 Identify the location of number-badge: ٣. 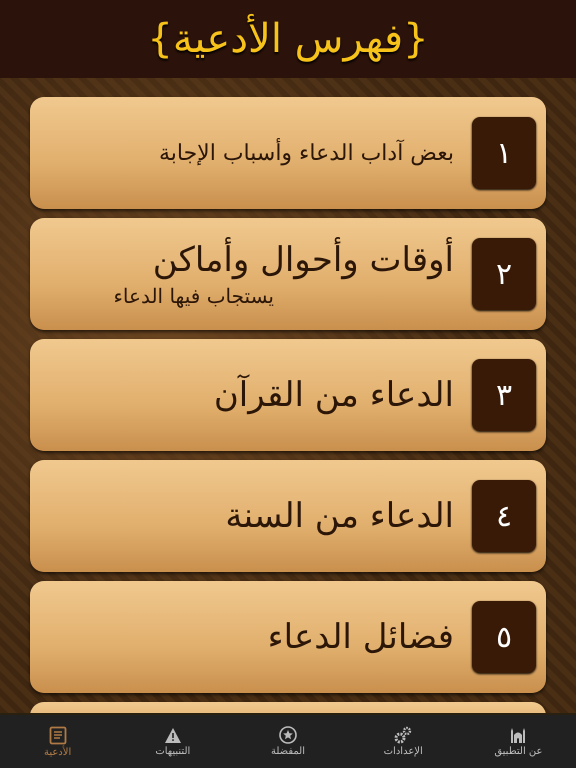
(504, 395).